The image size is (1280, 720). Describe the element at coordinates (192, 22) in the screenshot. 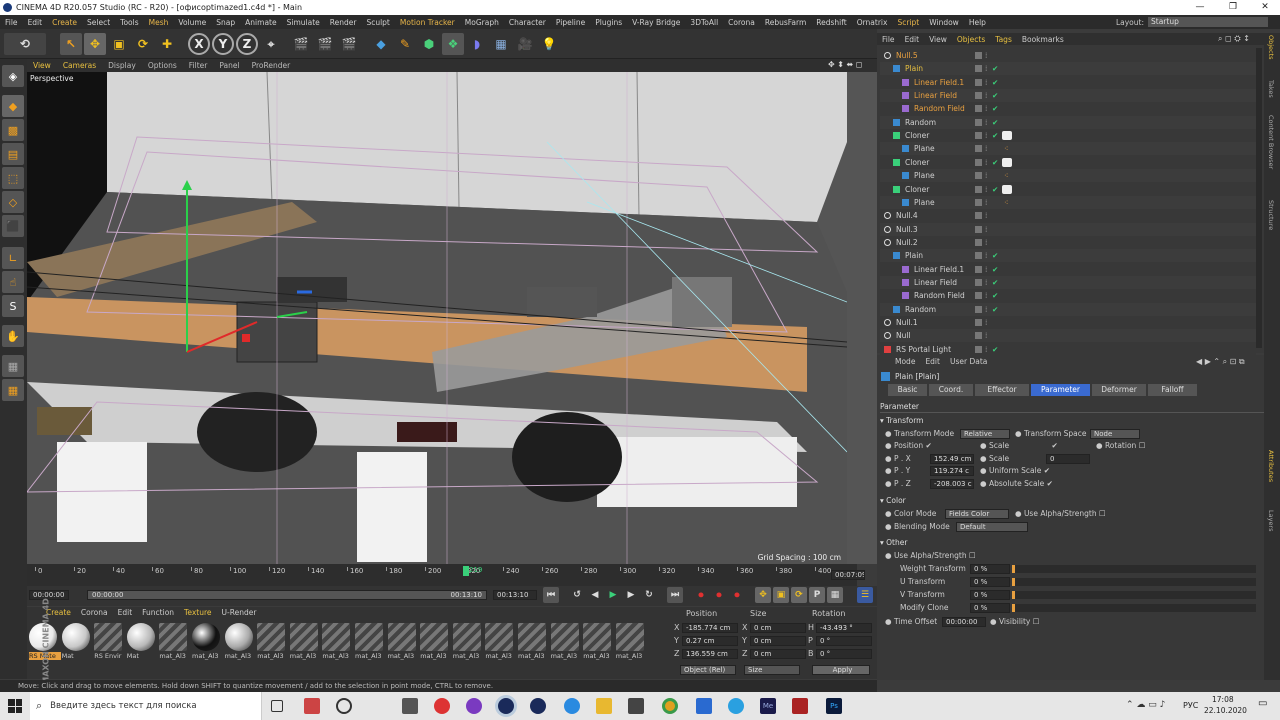

I see `menu-volume: Volume` at that location.